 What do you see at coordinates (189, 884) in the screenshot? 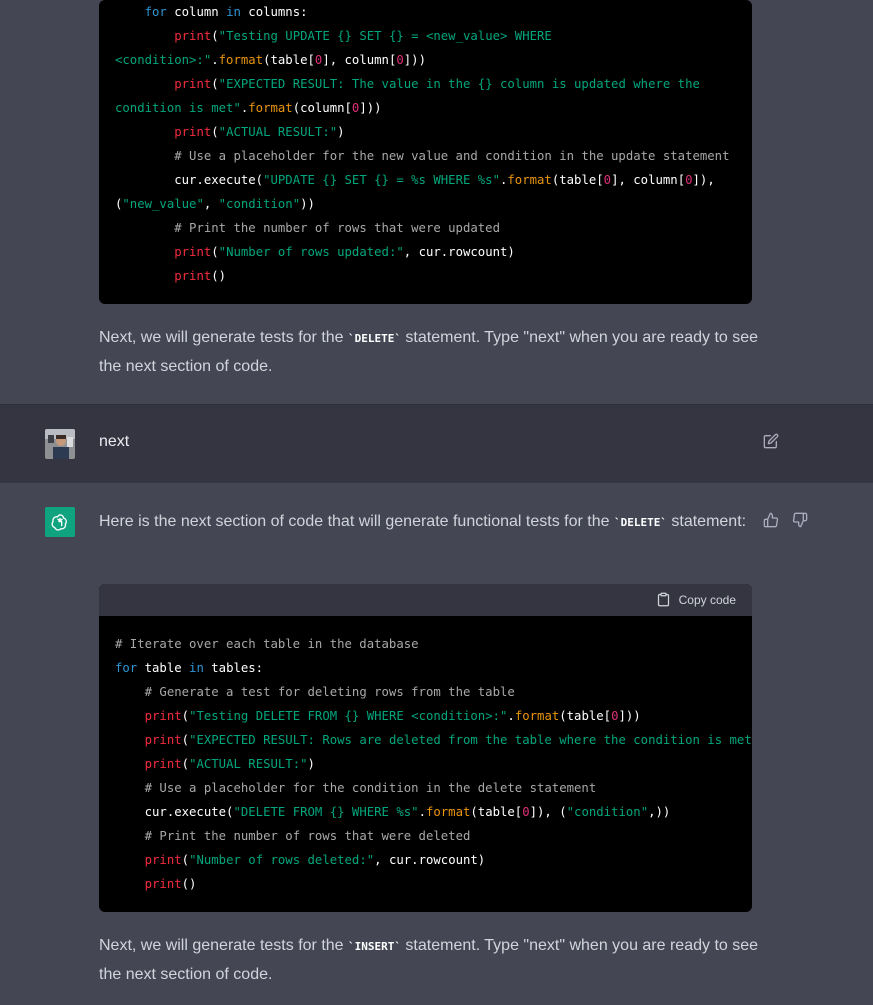
I see `code-token: ()` at bounding box center [189, 884].